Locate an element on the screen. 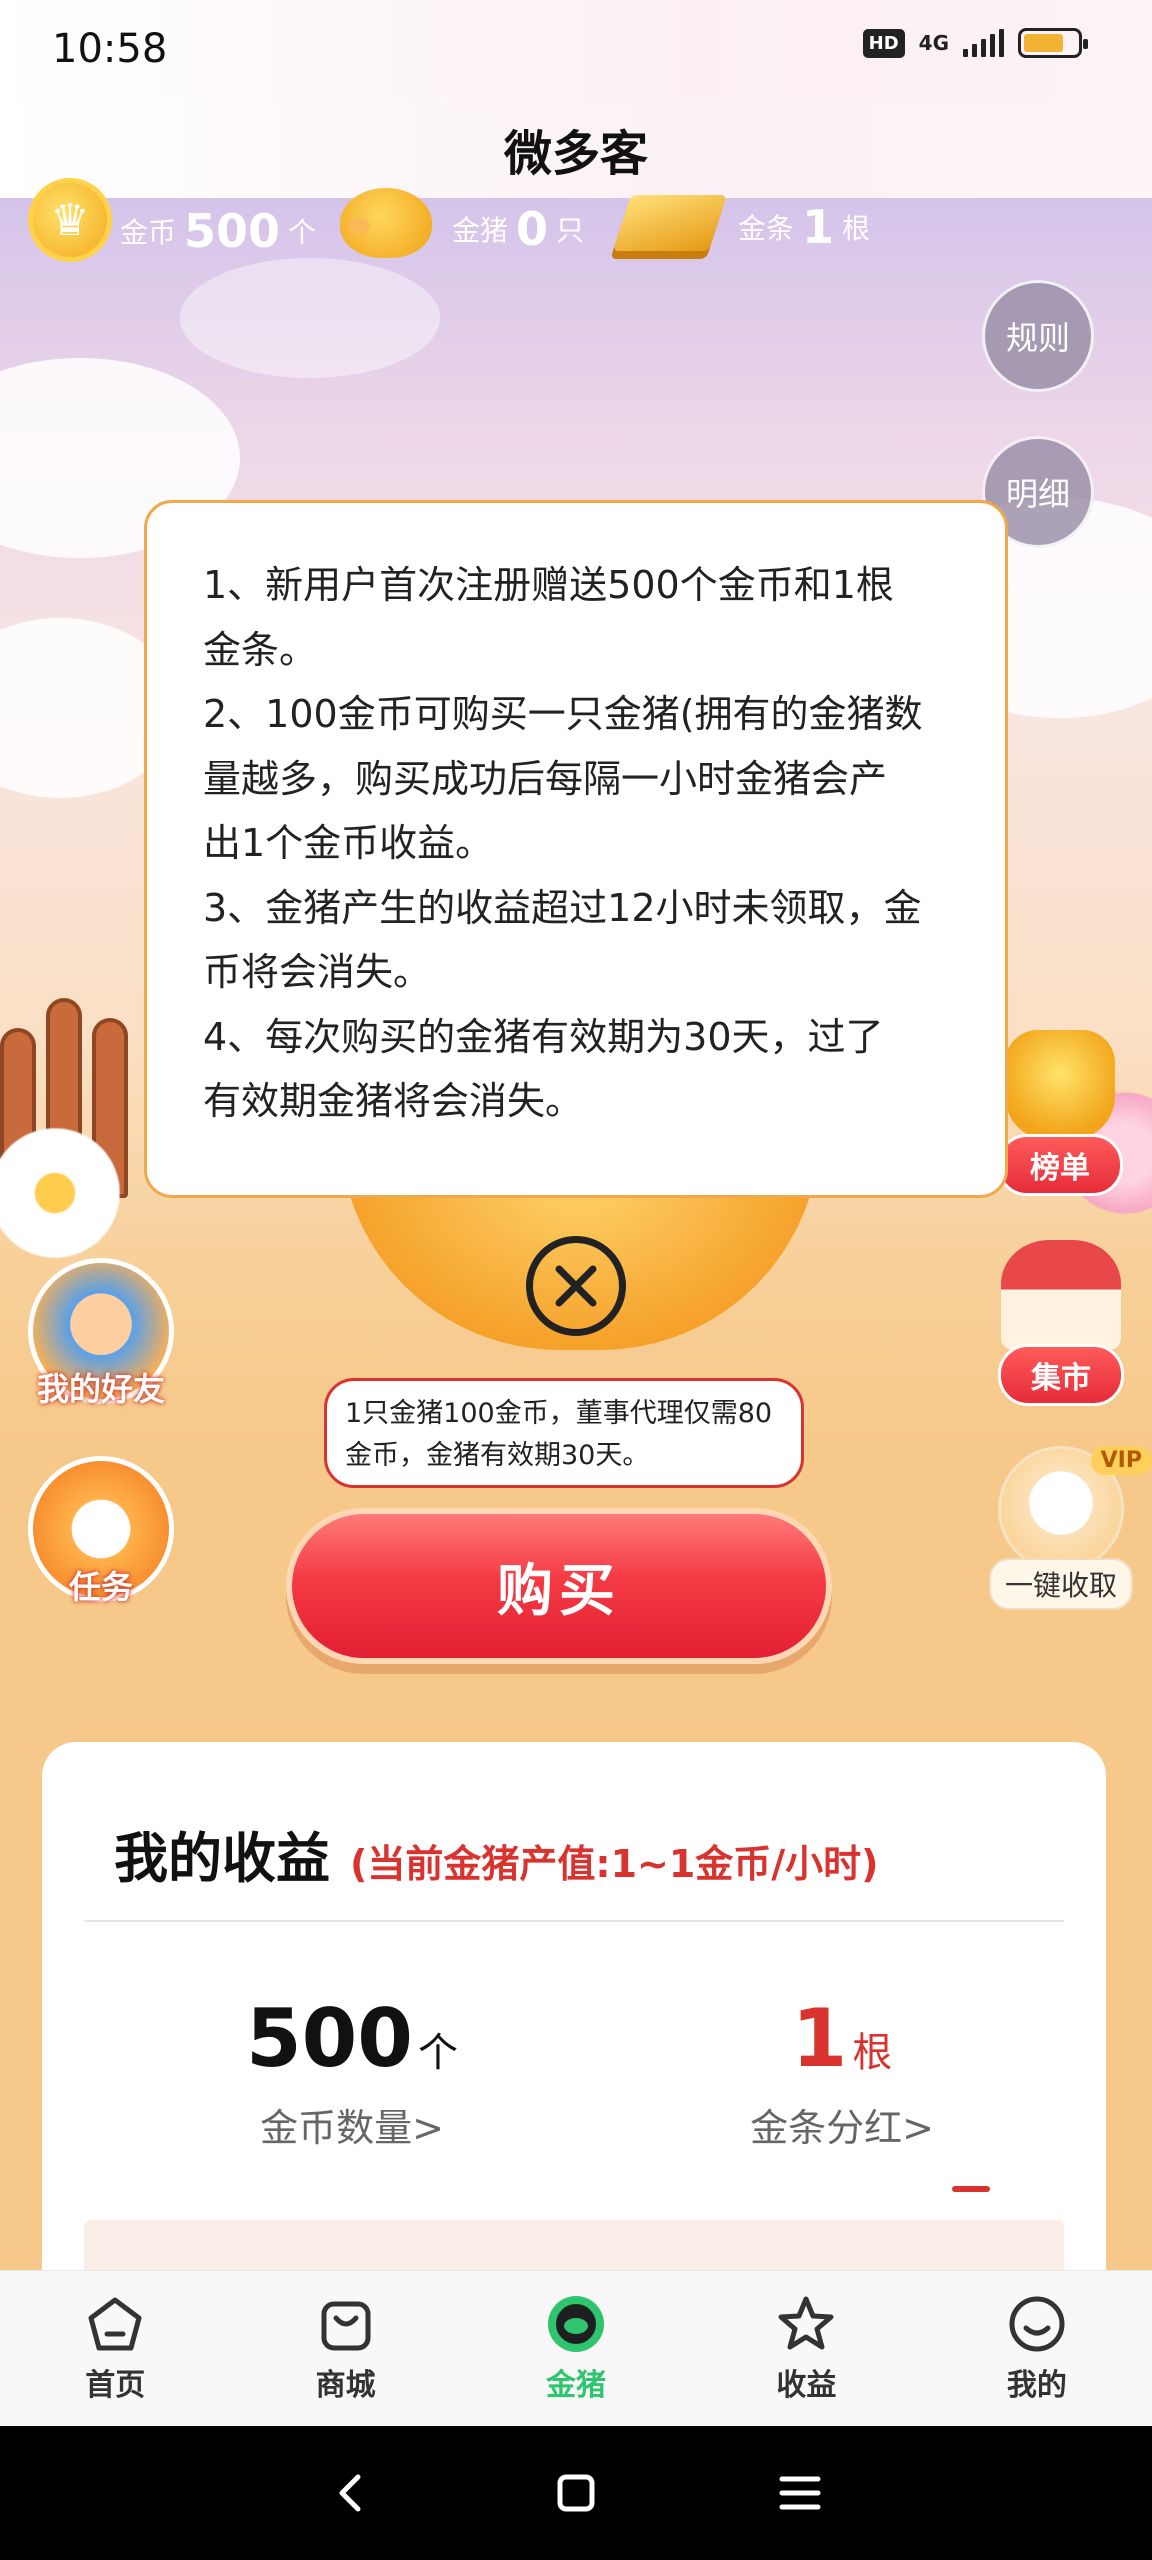 This screenshot has height=2560, width=1152. coin-balance: ♛ 金币 500 个 is located at coordinates (172, 220).